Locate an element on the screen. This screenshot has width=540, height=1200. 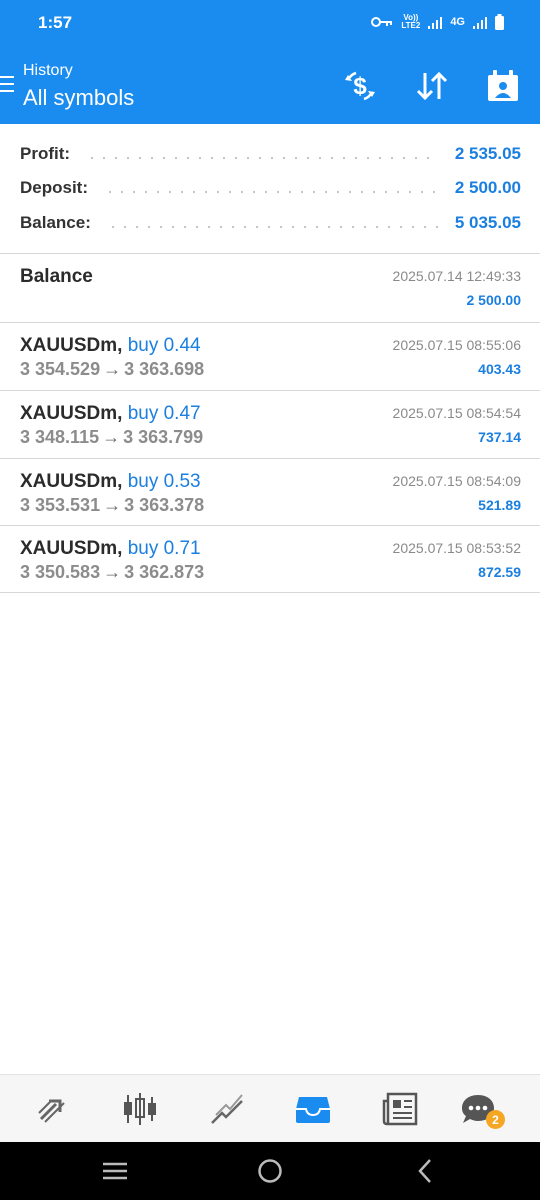
calendar-icon is located at coordinates (503, 85).